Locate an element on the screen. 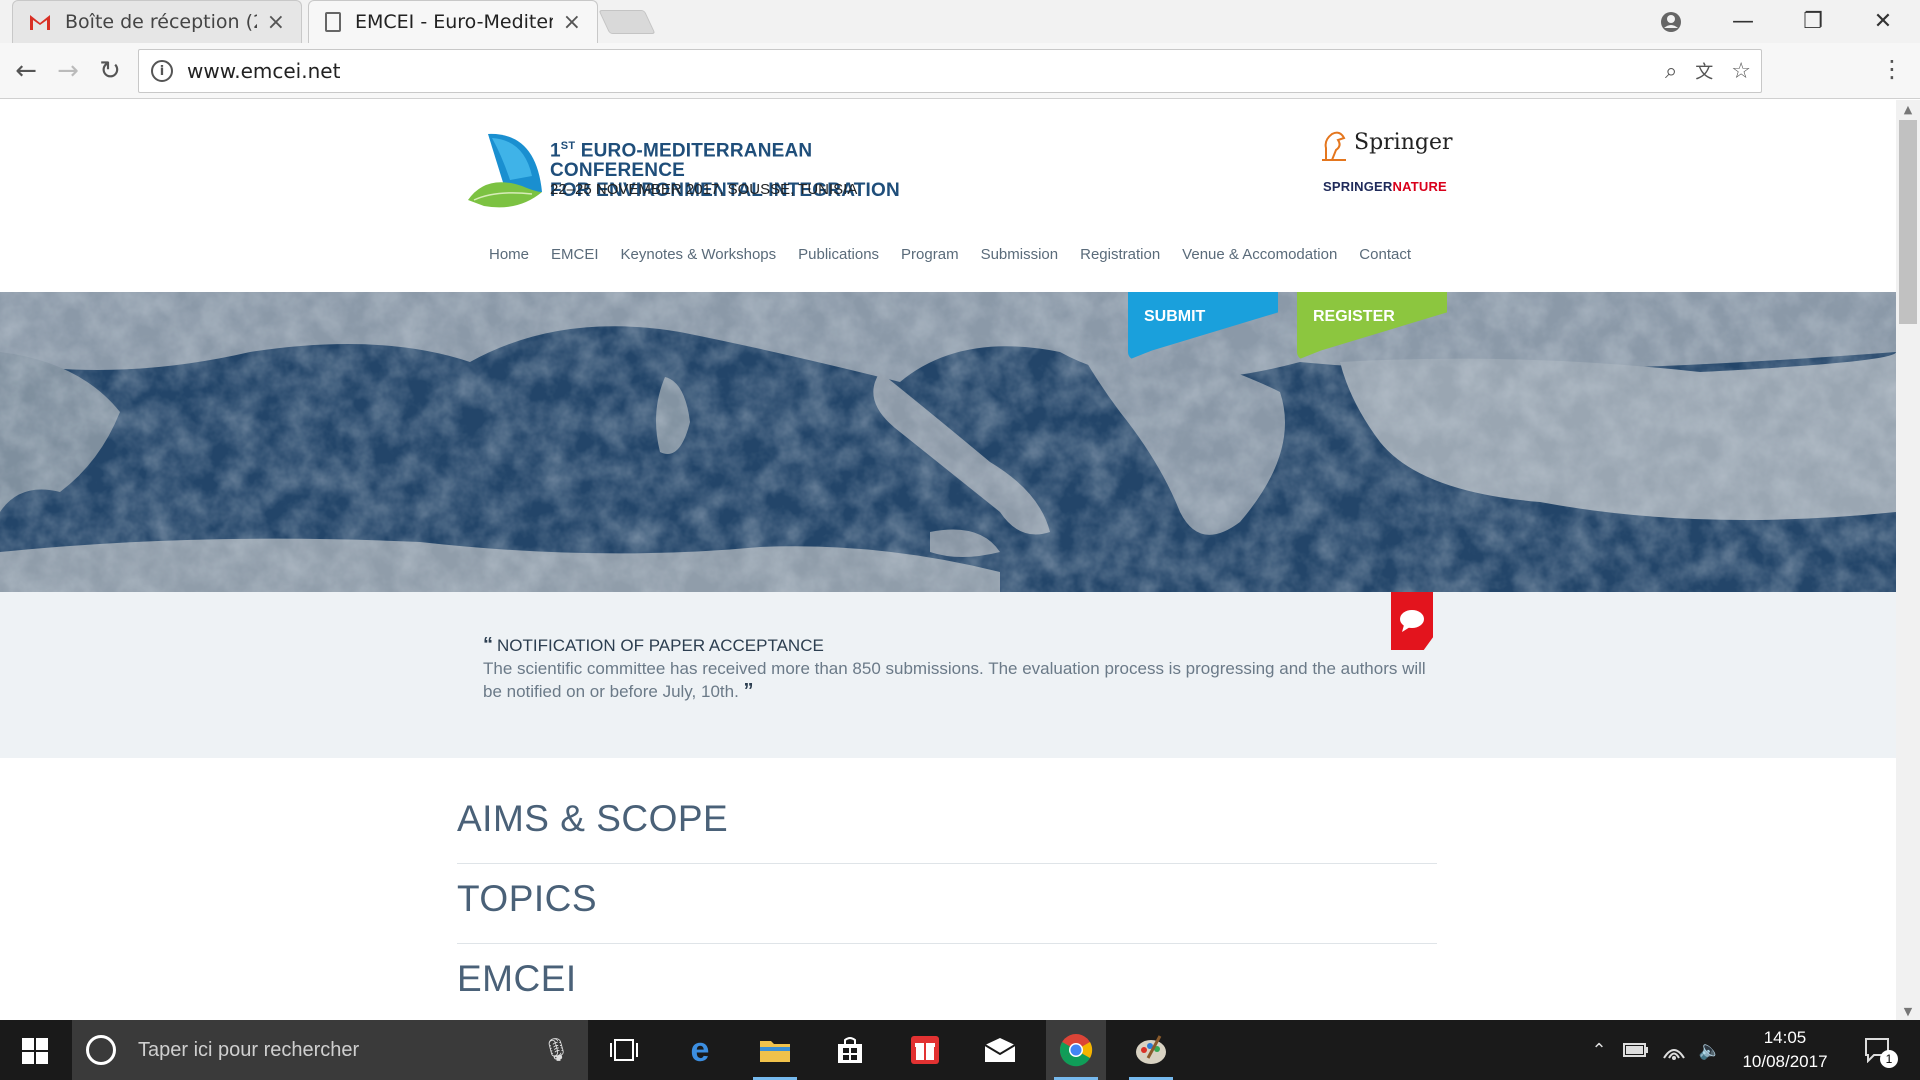 The width and height of the screenshot is (1920, 1080). forward-arrow-icon: → is located at coordinates (68, 71).